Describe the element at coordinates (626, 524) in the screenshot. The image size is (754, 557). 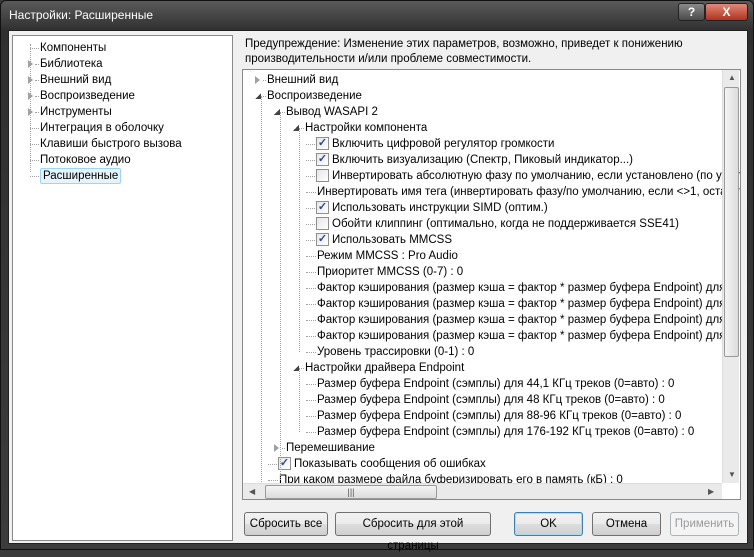
I see `cancel-button: Отмена` at that location.